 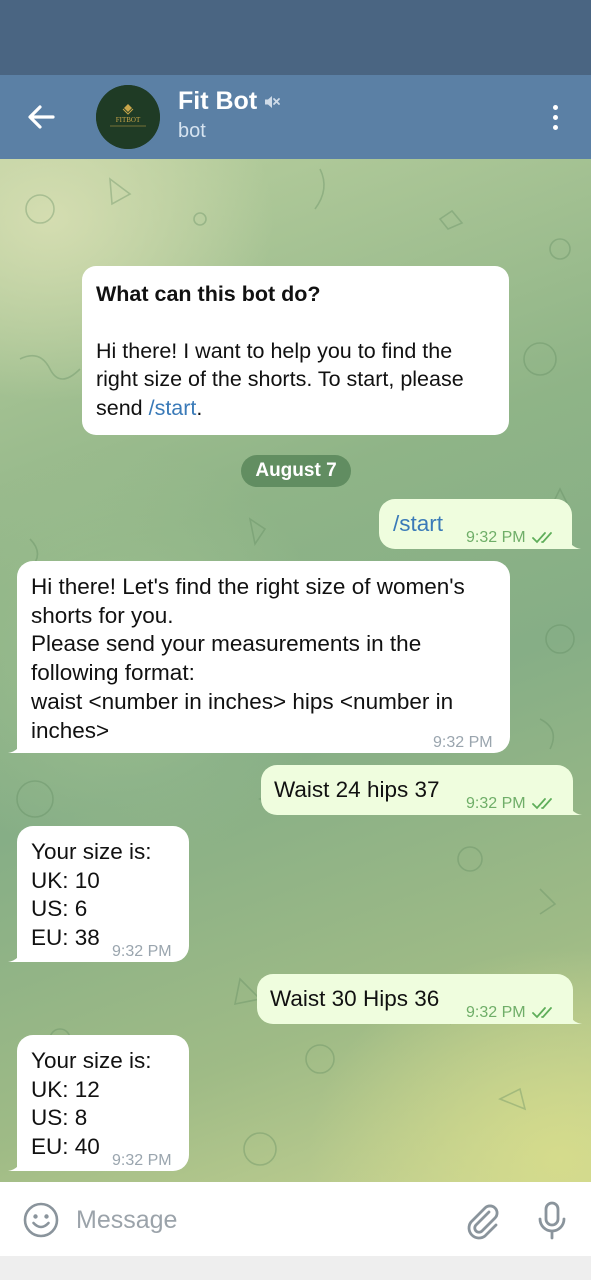 What do you see at coordinates (128, 120) in the screenshot?
I see `svg-text: FITBOT` at bounding box center [128, 120].